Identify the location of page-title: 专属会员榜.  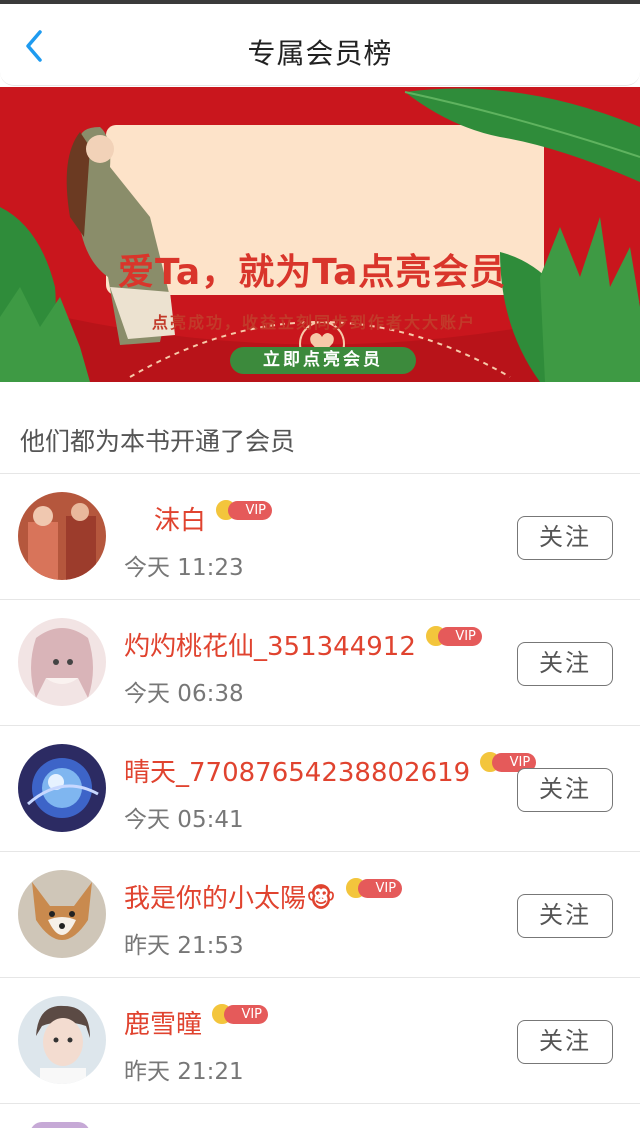
(320, 53).